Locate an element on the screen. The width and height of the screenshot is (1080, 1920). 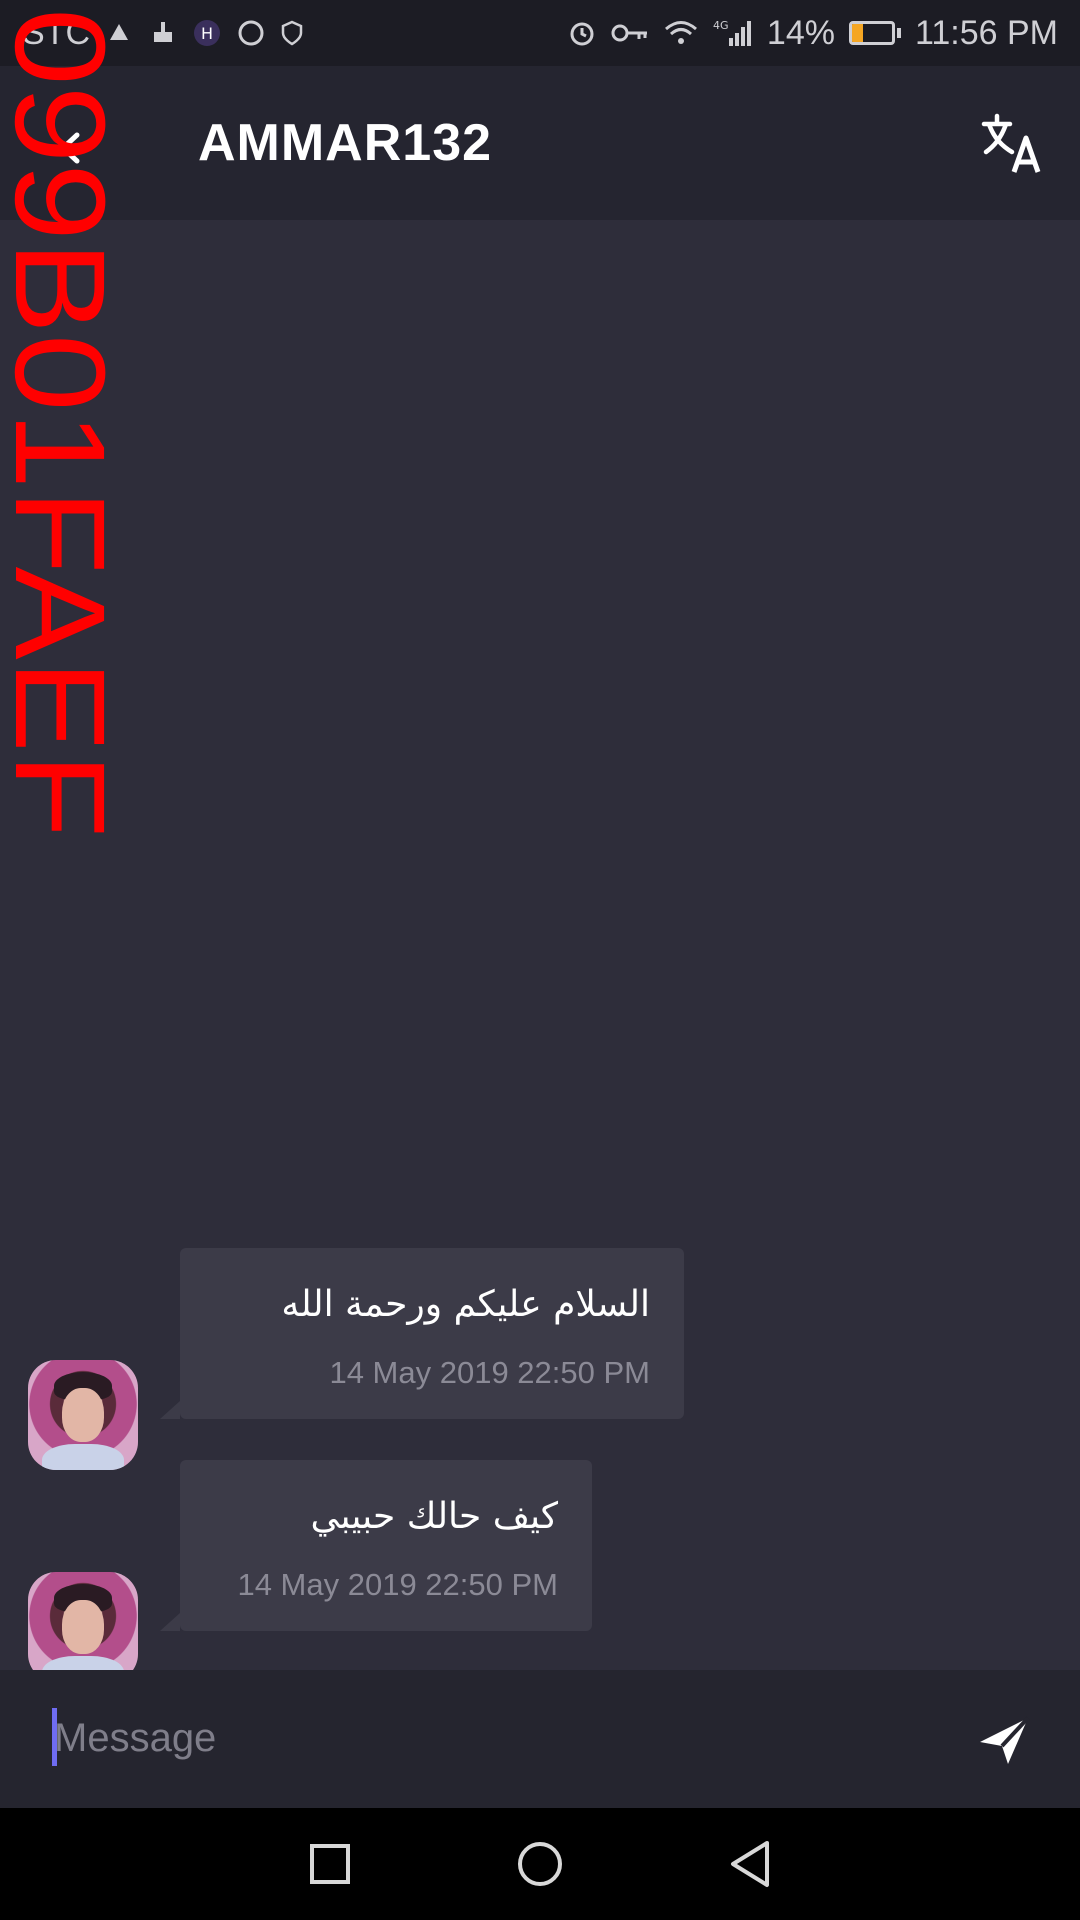
system-nav-bar is located at coordinates (540, 1864).